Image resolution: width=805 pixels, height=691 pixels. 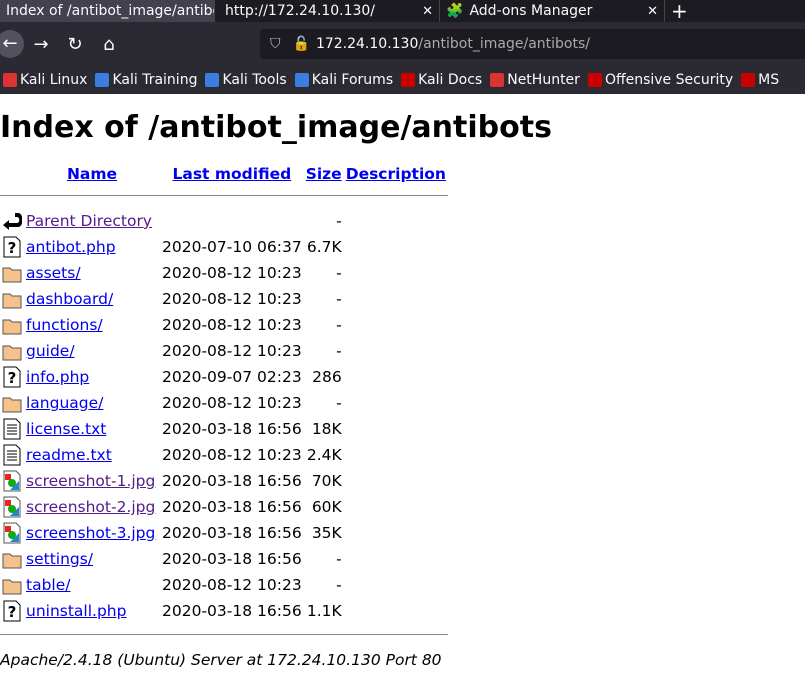 I want to click on size-cell: 6.7K, so click(x=324, y=247).